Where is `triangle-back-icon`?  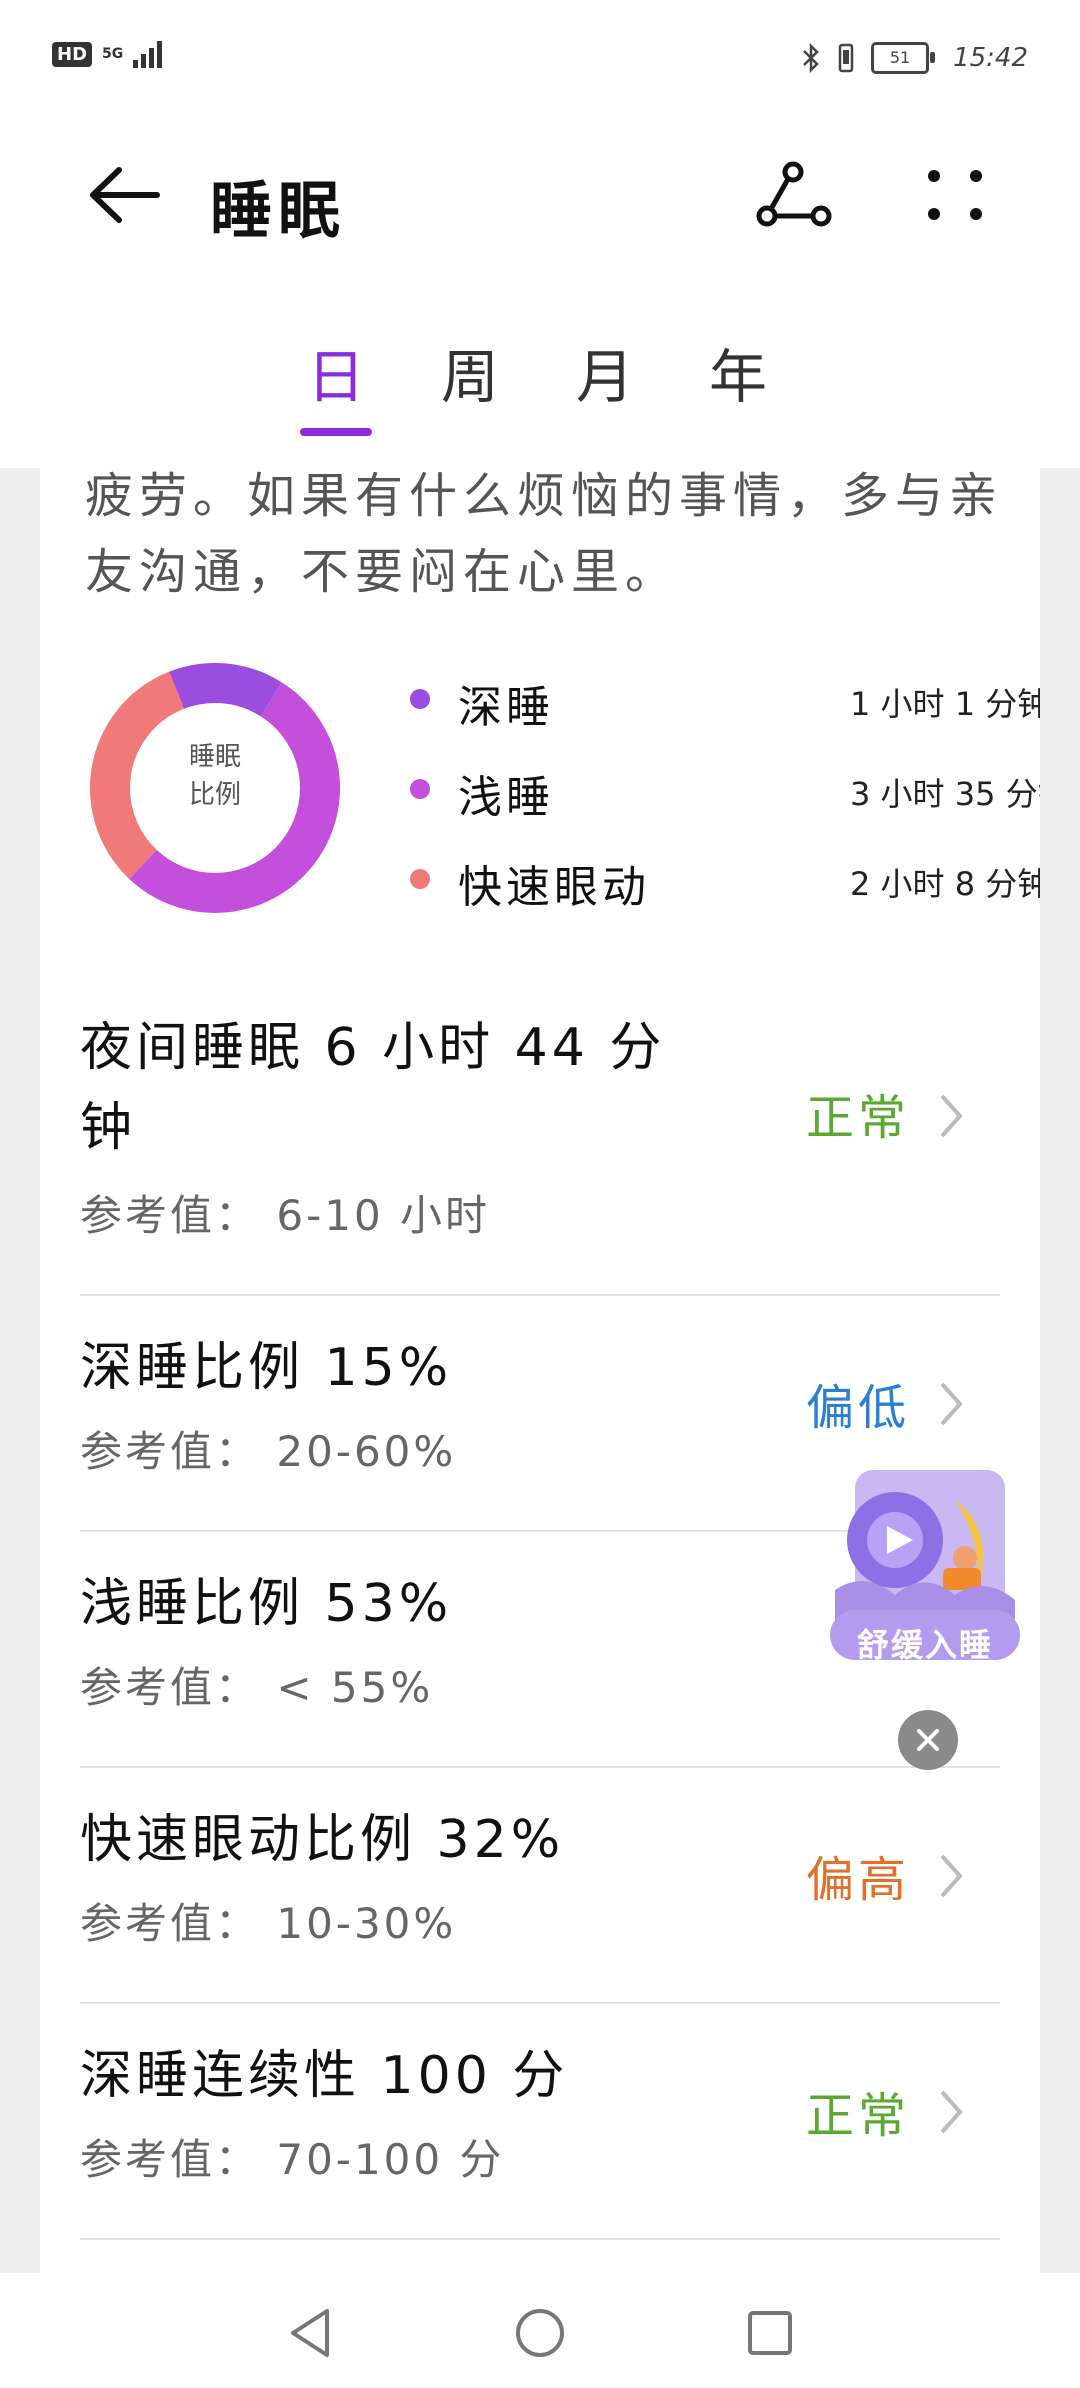
triangle-back-icon is located at coordinates (310, 2333).